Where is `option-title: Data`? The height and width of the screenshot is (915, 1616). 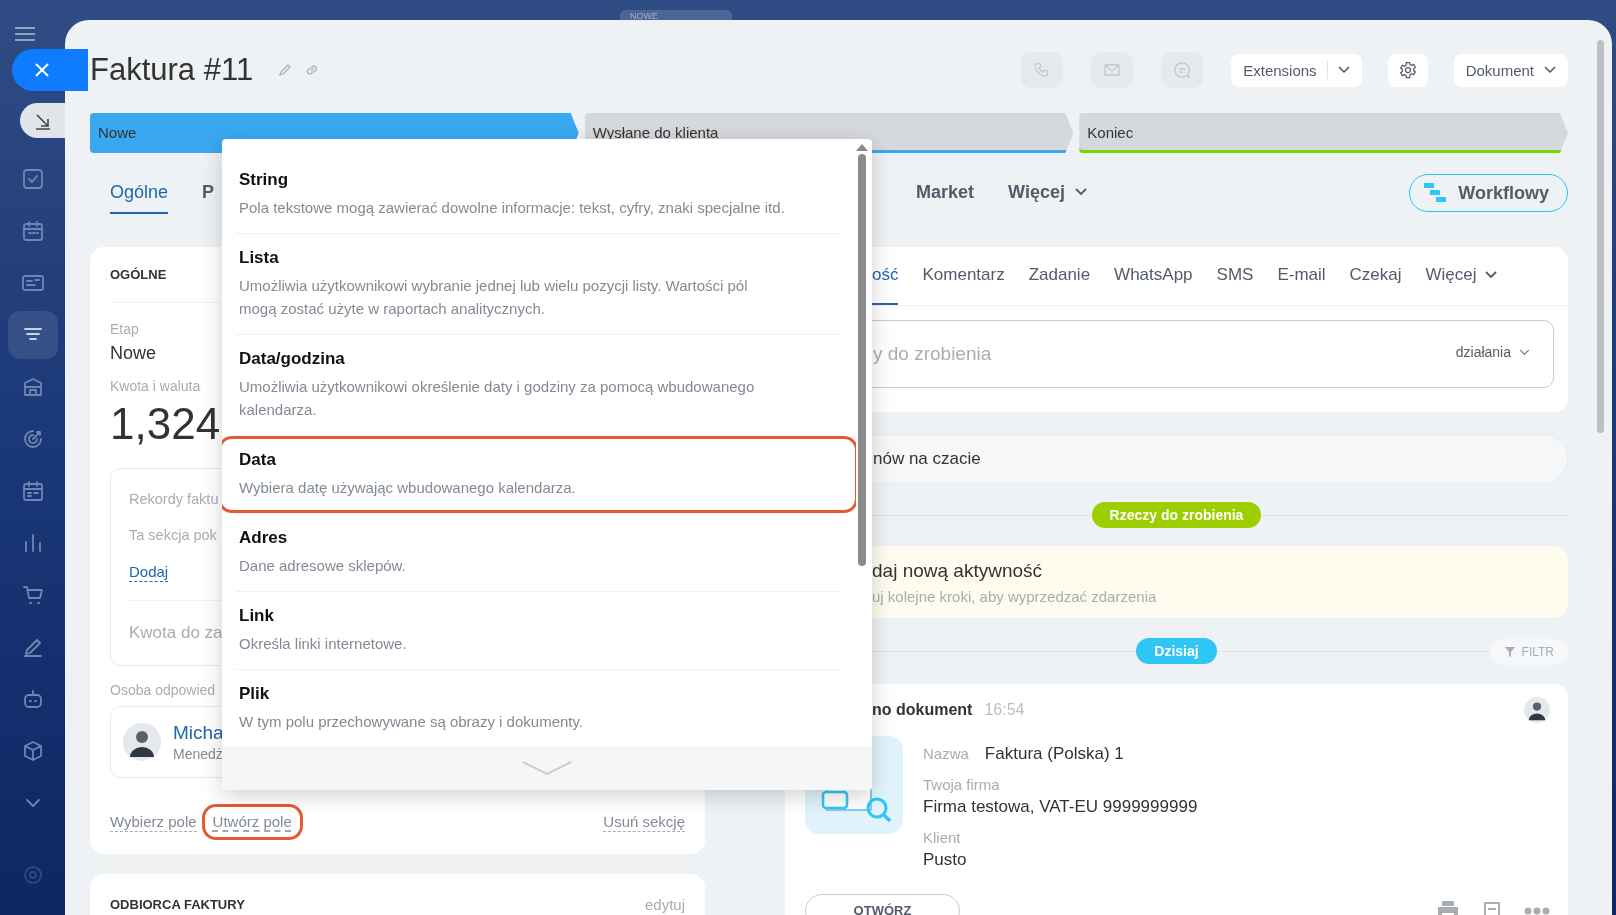
option-title: Data is located at coordinates (258, 460).